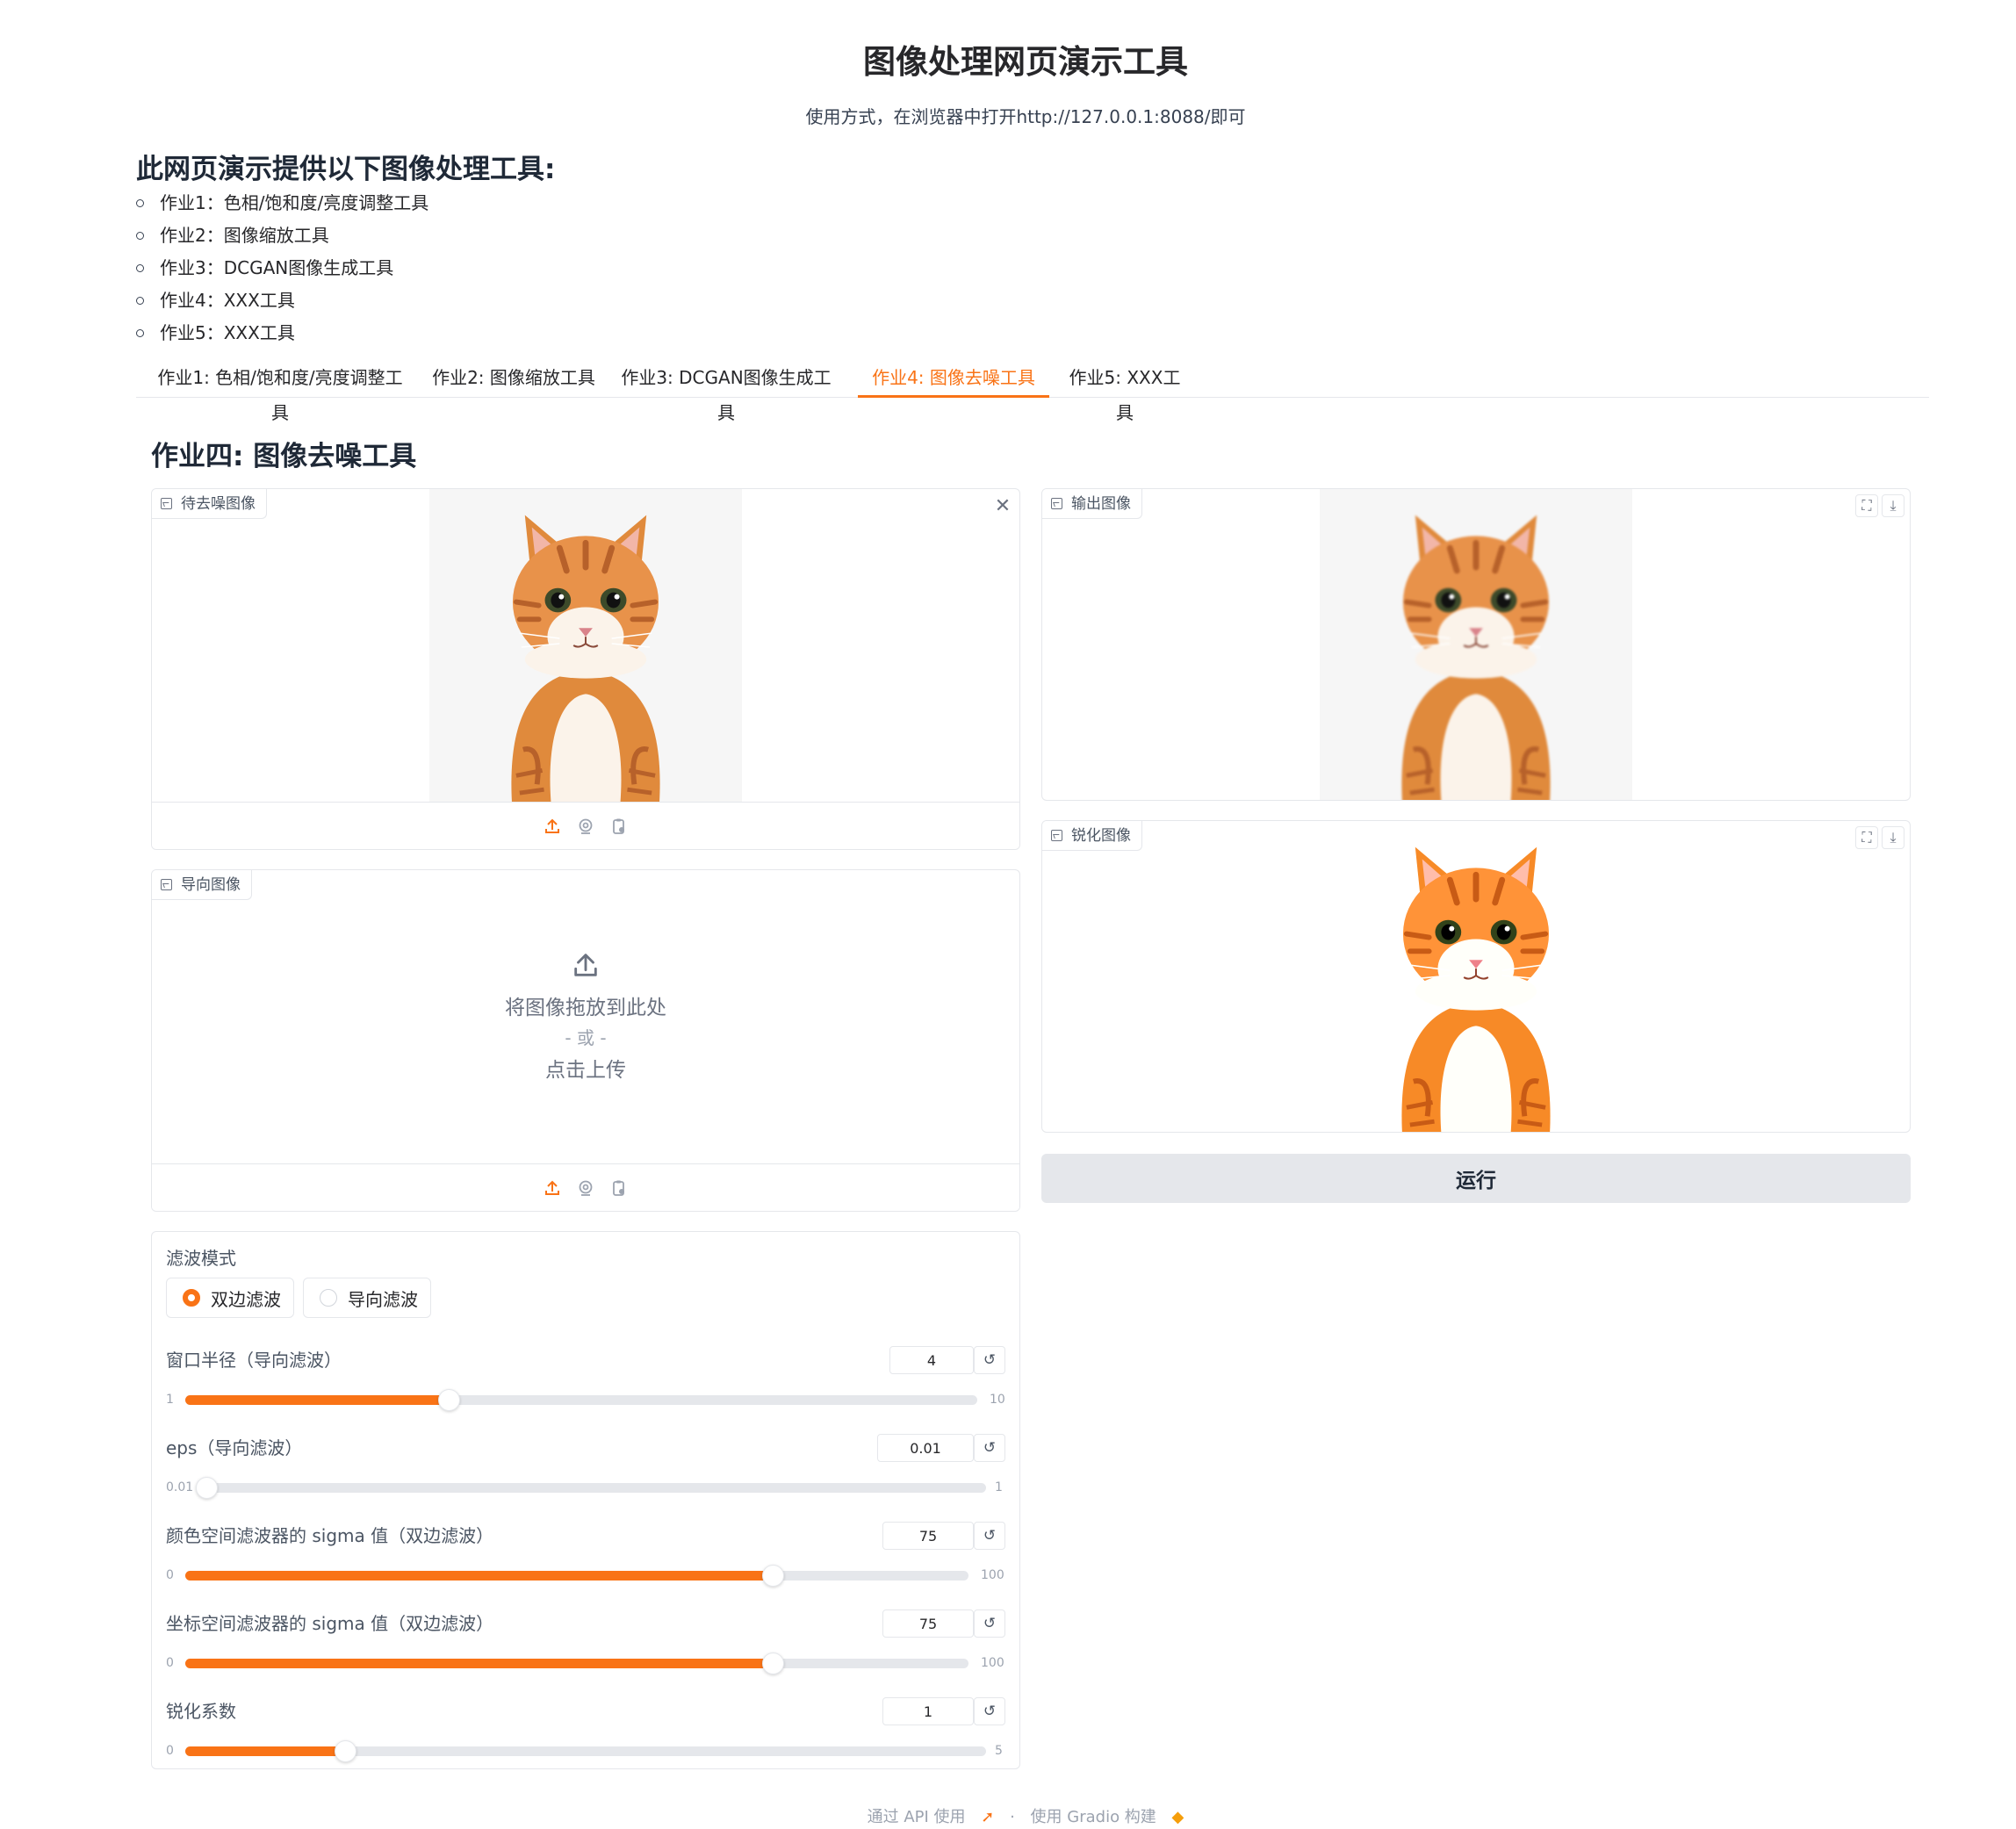 This screenshot has height=1829, width=2016. Describe the element at coordinates (246, 1299) in the screenshot. I see `radio-bilateral-label: 双边滤波` at that location.